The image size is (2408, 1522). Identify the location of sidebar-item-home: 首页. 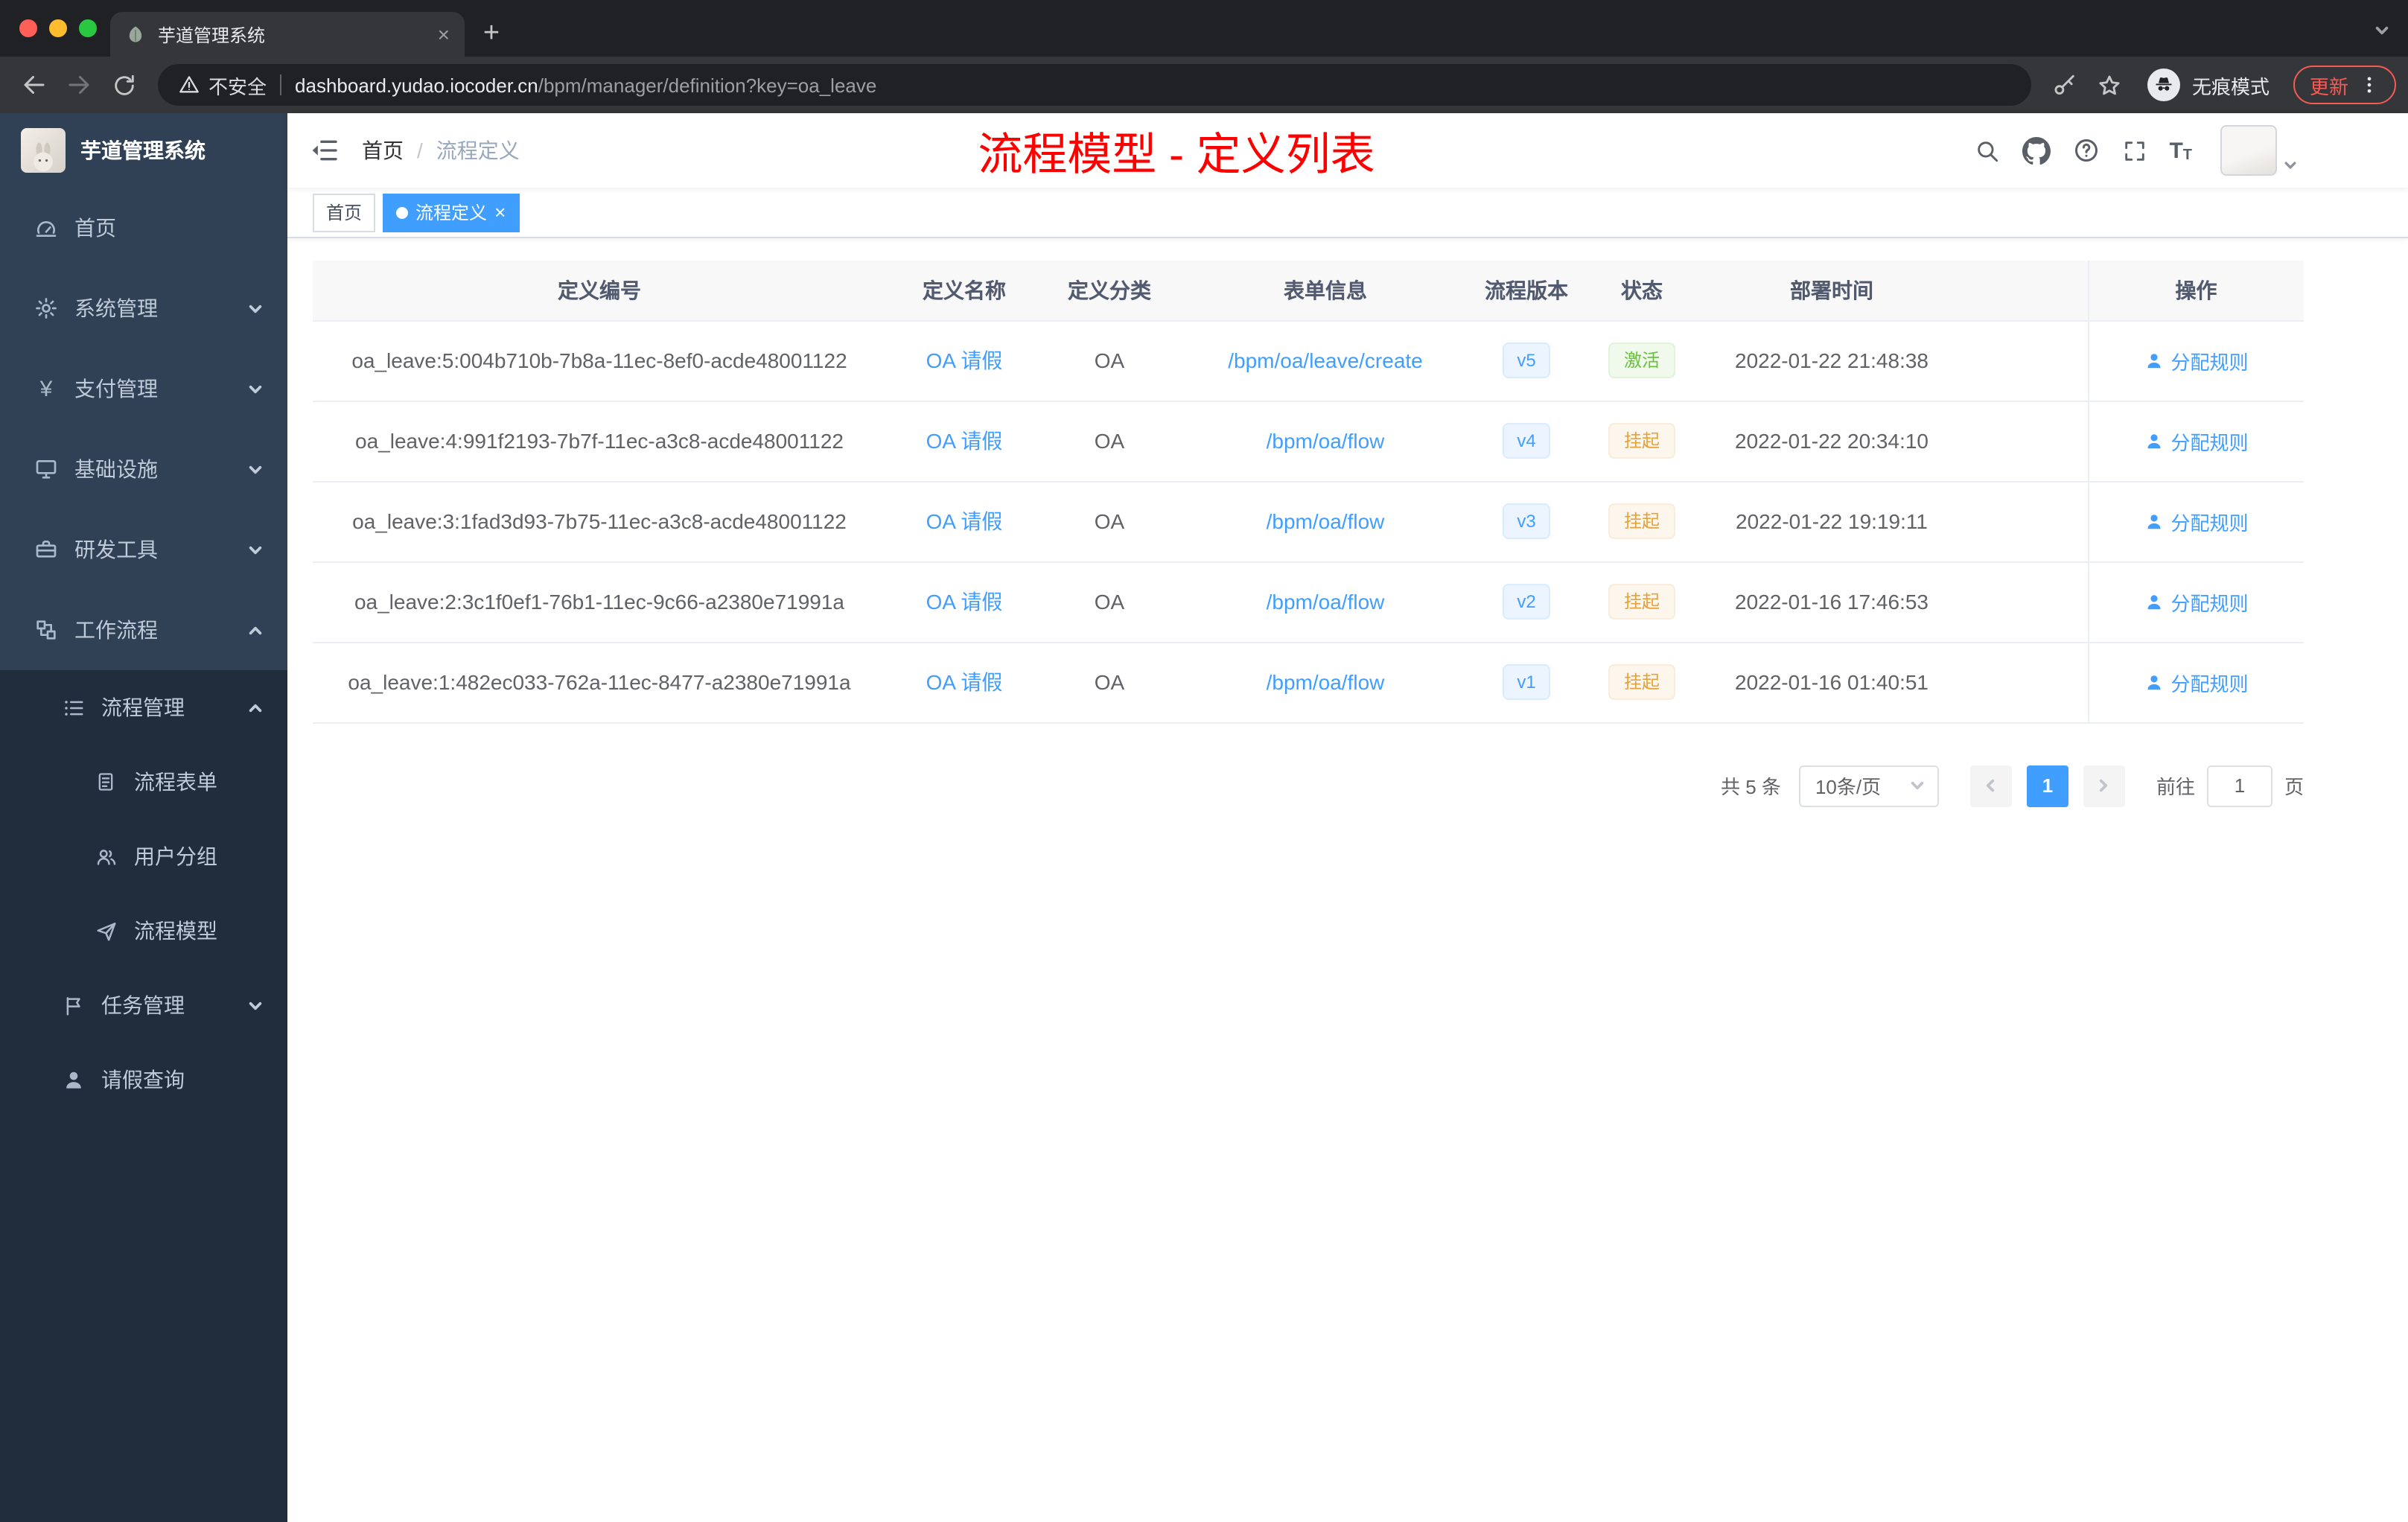
(143, 228).